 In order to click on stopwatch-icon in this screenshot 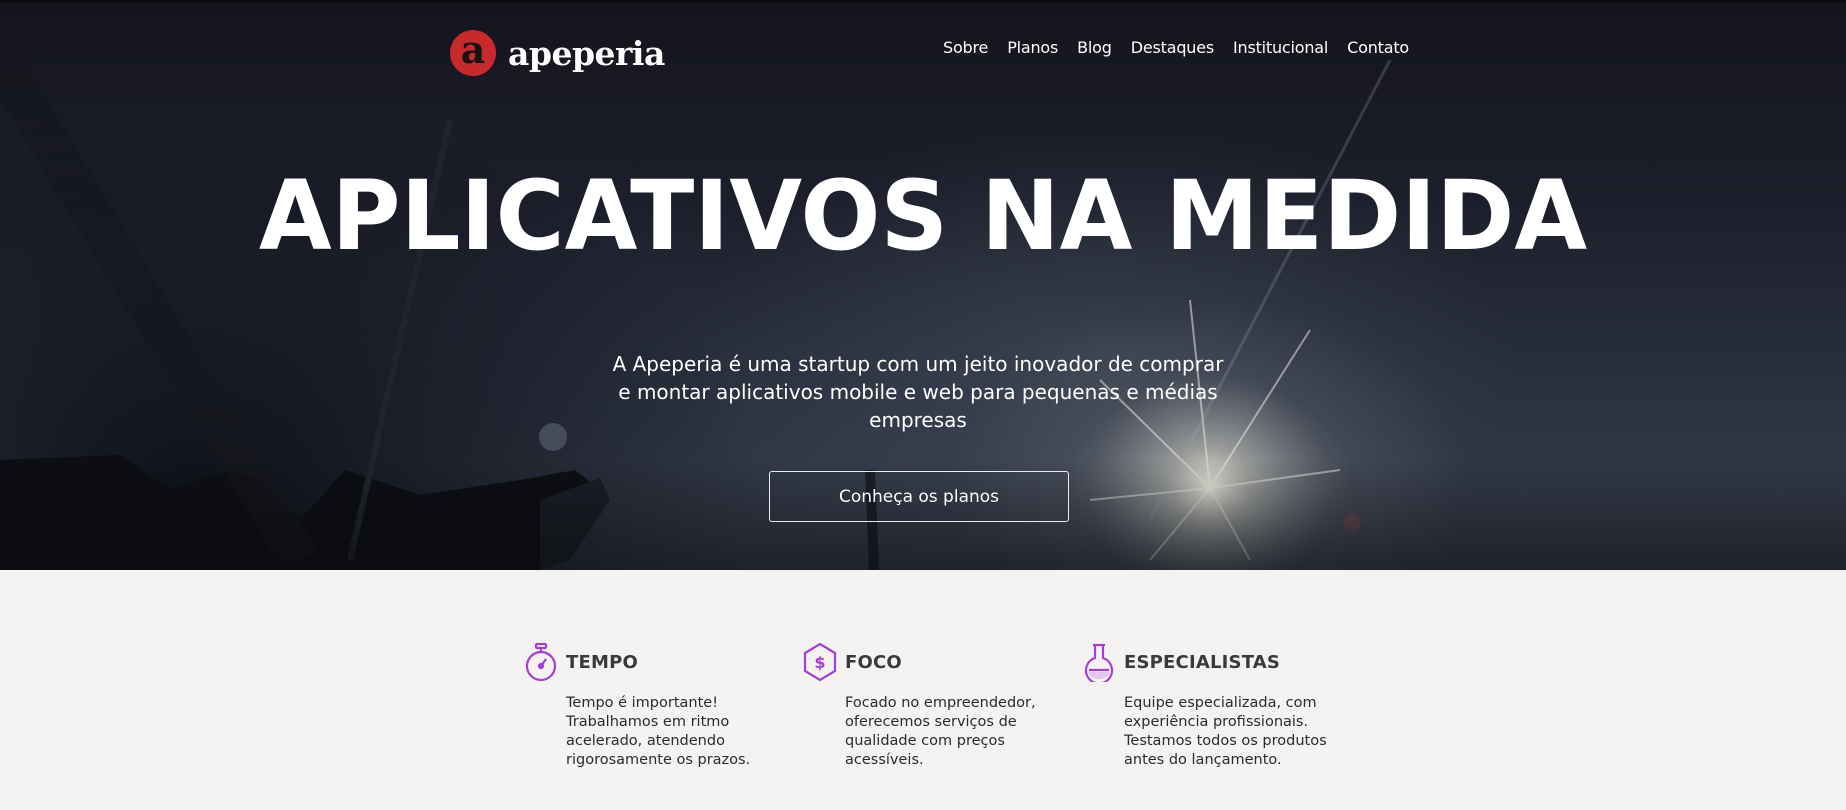, I will do `click(541, 662)`.